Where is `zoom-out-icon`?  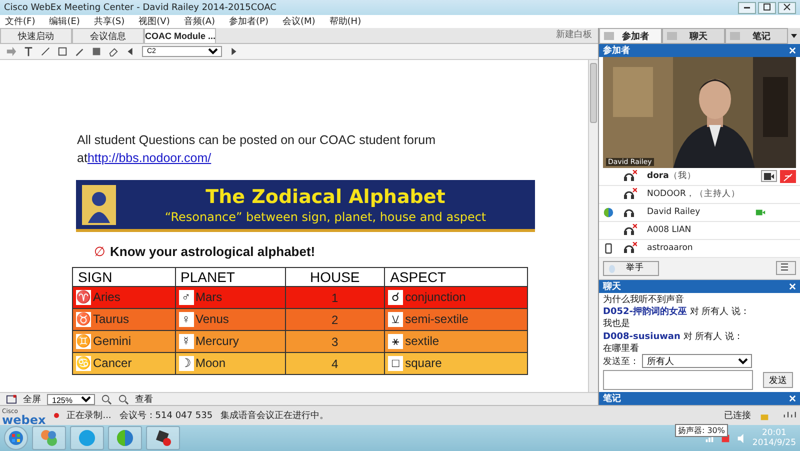
zoom-out-icon is located at coordinates (123, 399).